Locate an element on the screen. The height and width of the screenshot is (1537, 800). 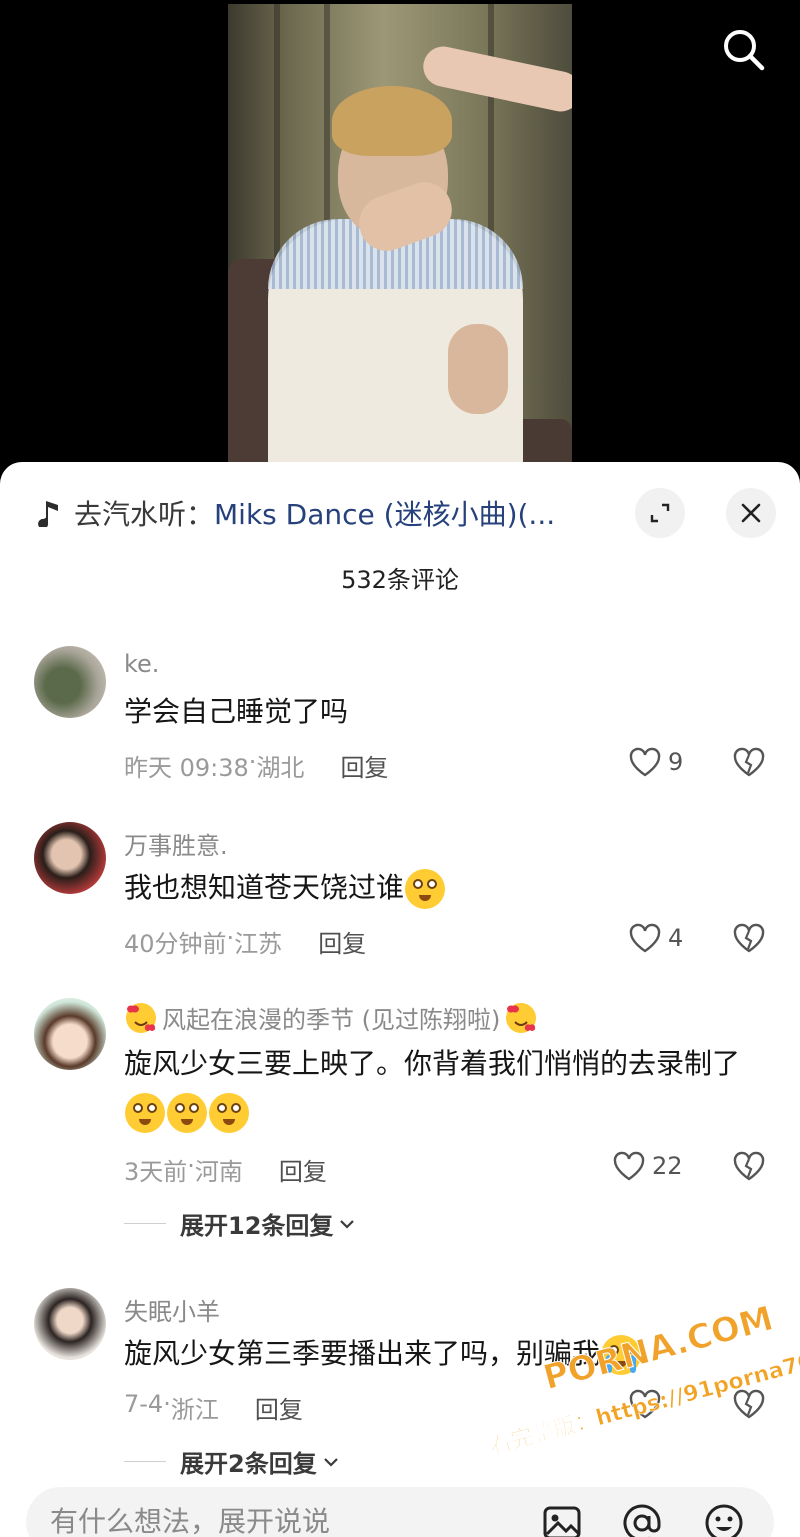
expand-replies-button: 展开12条回复 is located at coordinates (240, 1223).